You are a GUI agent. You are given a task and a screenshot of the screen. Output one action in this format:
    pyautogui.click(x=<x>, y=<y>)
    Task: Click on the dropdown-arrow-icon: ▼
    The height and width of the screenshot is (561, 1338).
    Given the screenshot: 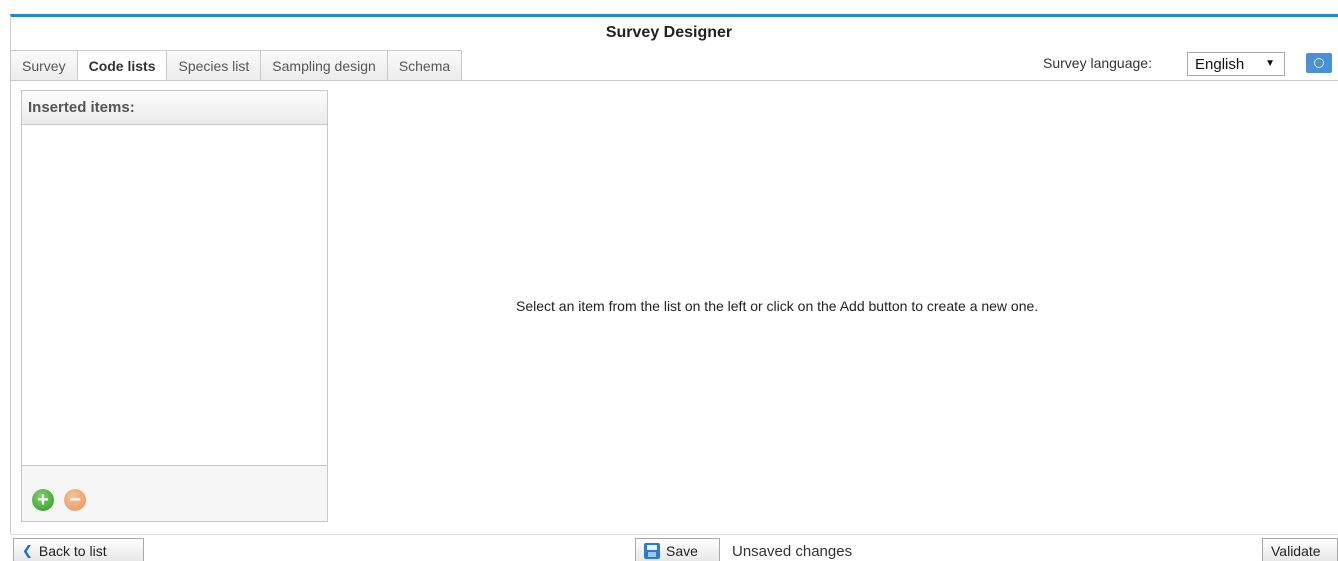 What is the action you would take?
    pyautogui.click(x=1270, y=63)
    